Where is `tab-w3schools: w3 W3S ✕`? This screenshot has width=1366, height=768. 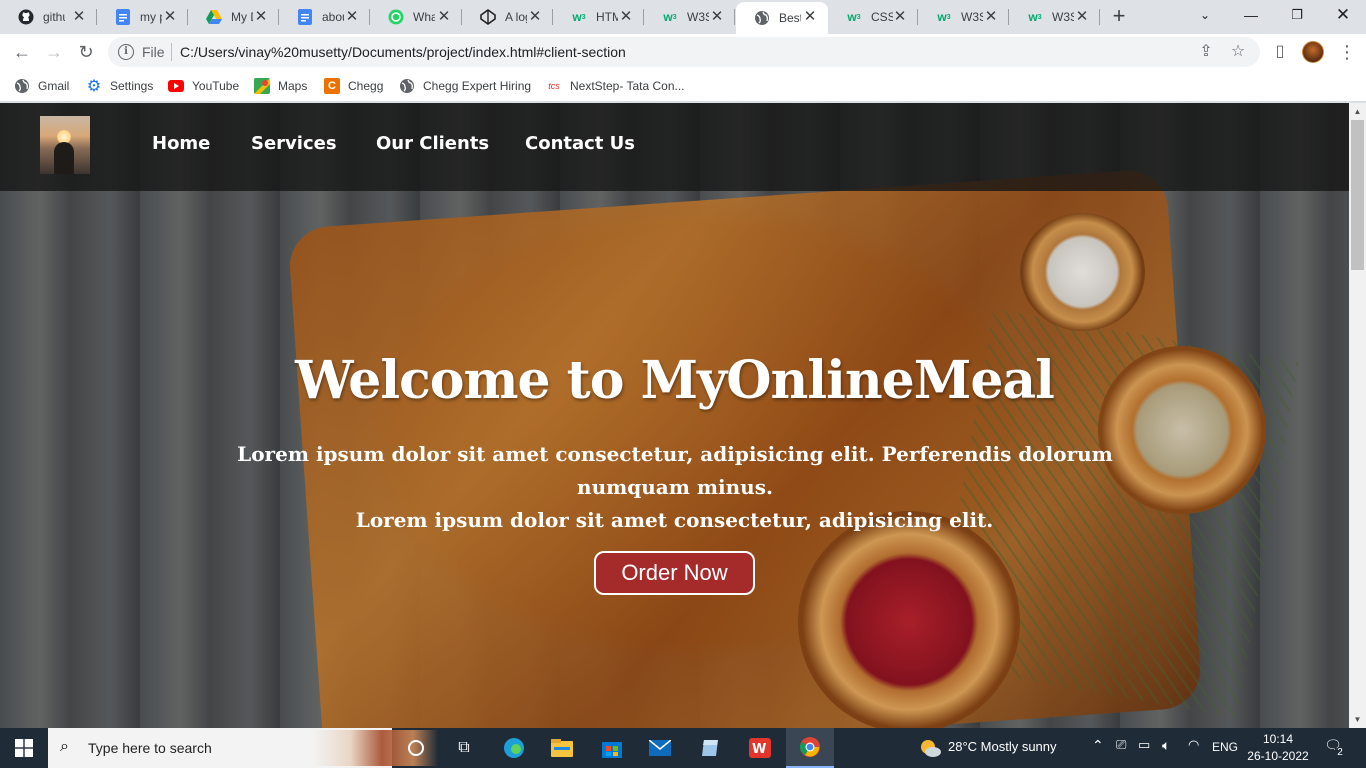
tab-w3schools: w3 W3S ✕ is located at coordinates (689, 17).